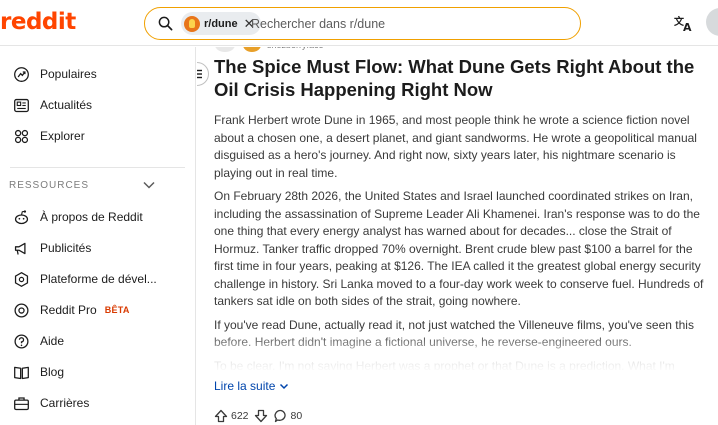  I want to click on read-more-link: Lire la suite, so click(251, 386).